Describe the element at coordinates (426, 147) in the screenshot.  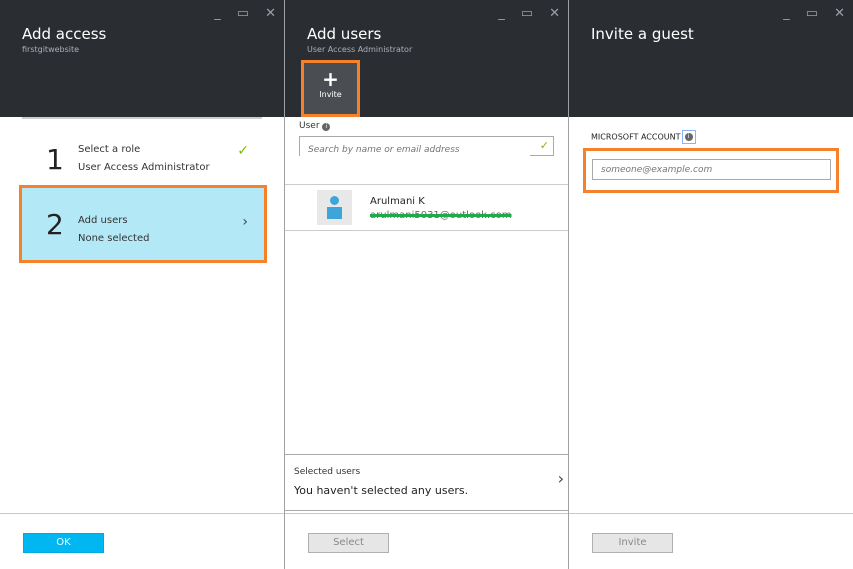
I see `user-search-input: ✓` at that location.